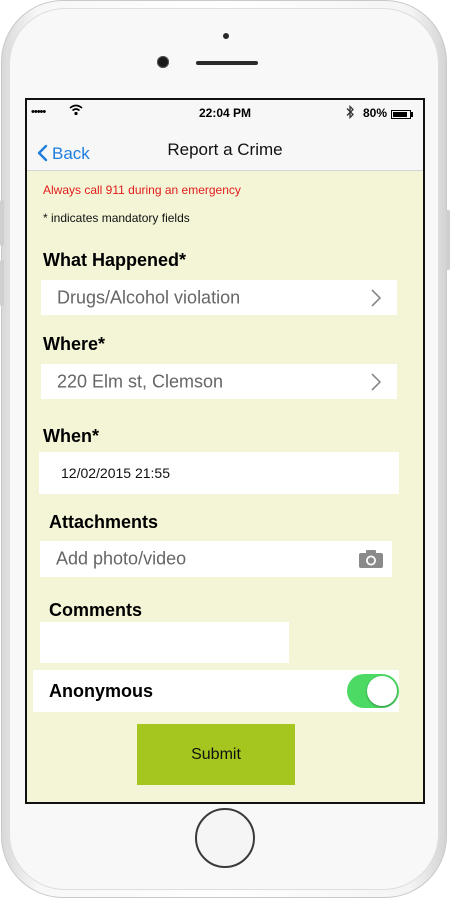  I want to click on page-title: Report a Crime, so click(225, 149).